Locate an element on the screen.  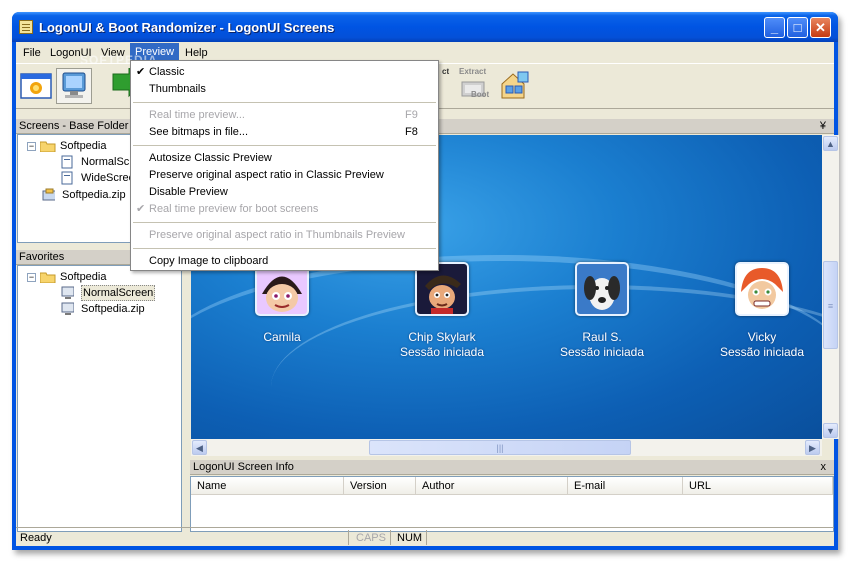
house-screens-icon is located at coordinates (515, 85).